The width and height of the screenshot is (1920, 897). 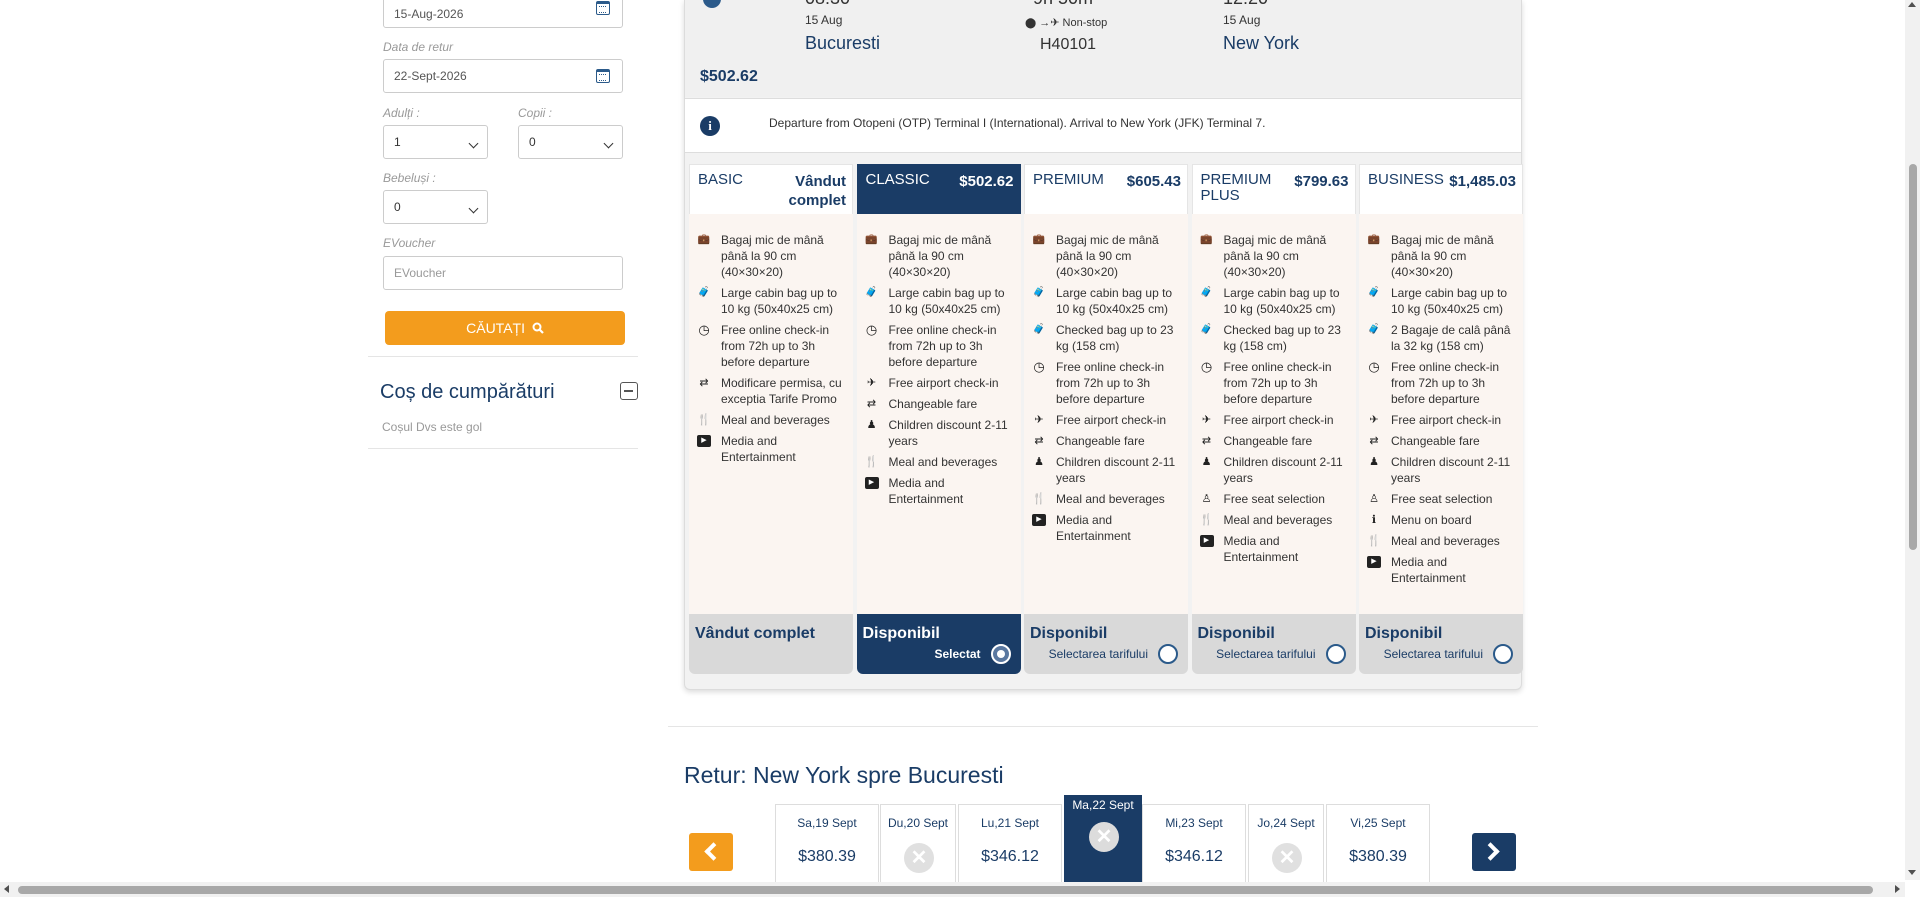 I want to click on fare-feature: ♟ Children discount 2-11 years, so click(x=1442, y=470).